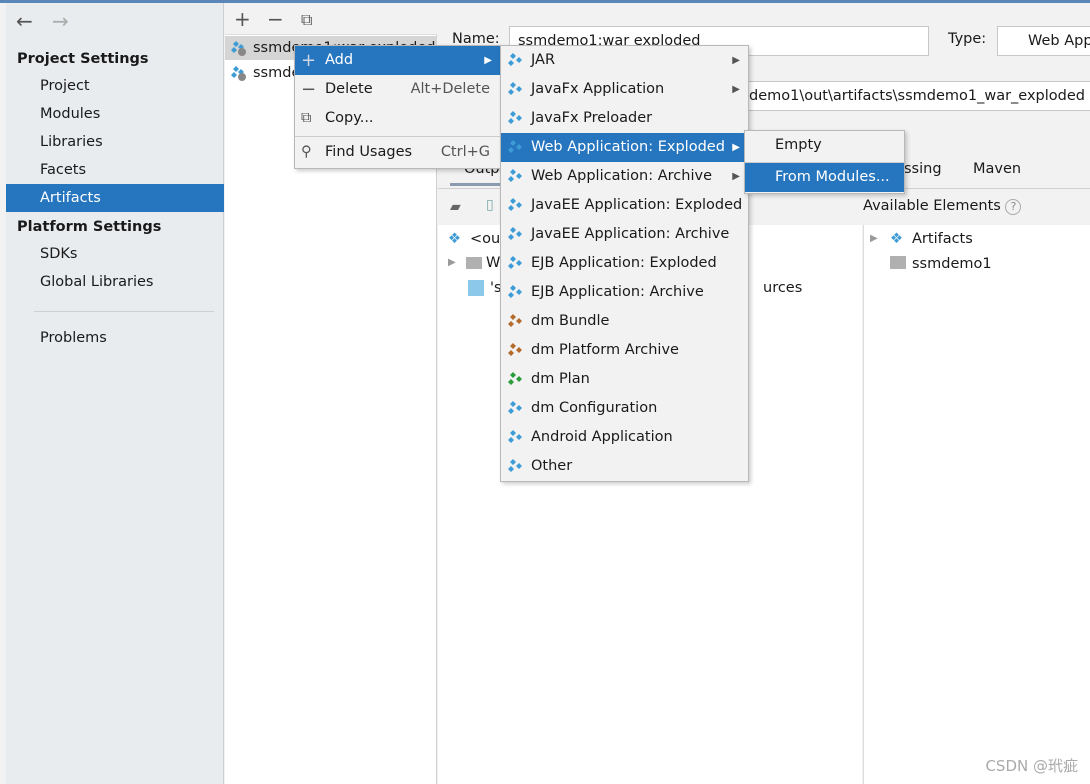  I want to click on menu-label: EJB Application: Exploded, so click(624, 263).